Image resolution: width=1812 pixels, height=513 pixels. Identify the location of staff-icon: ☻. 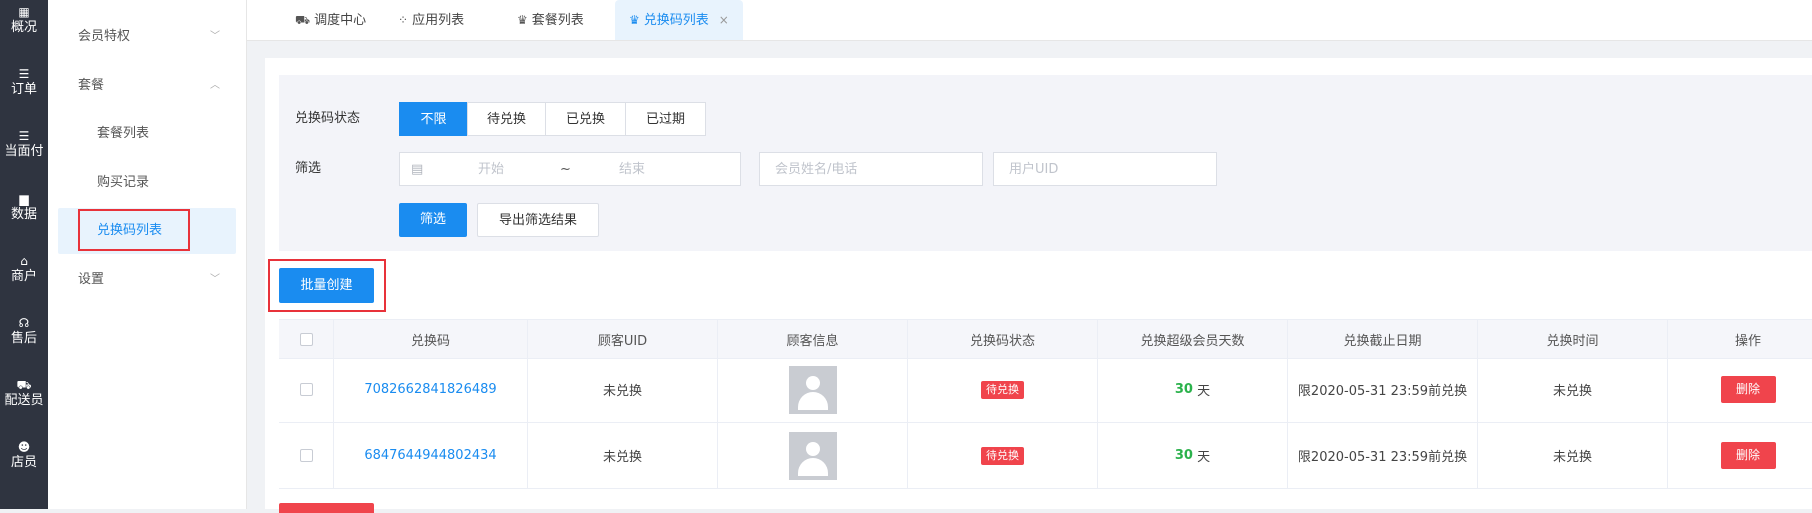
(24, 447).